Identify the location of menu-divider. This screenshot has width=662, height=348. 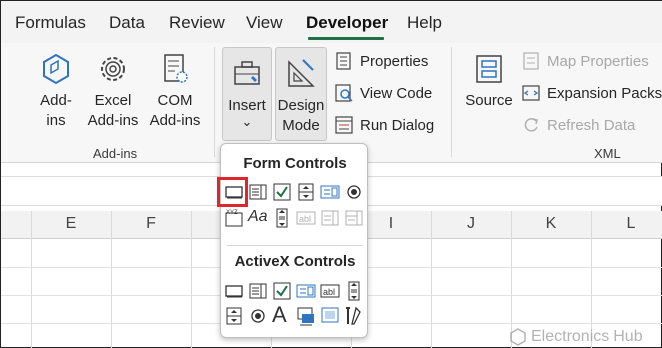
(295, 245).